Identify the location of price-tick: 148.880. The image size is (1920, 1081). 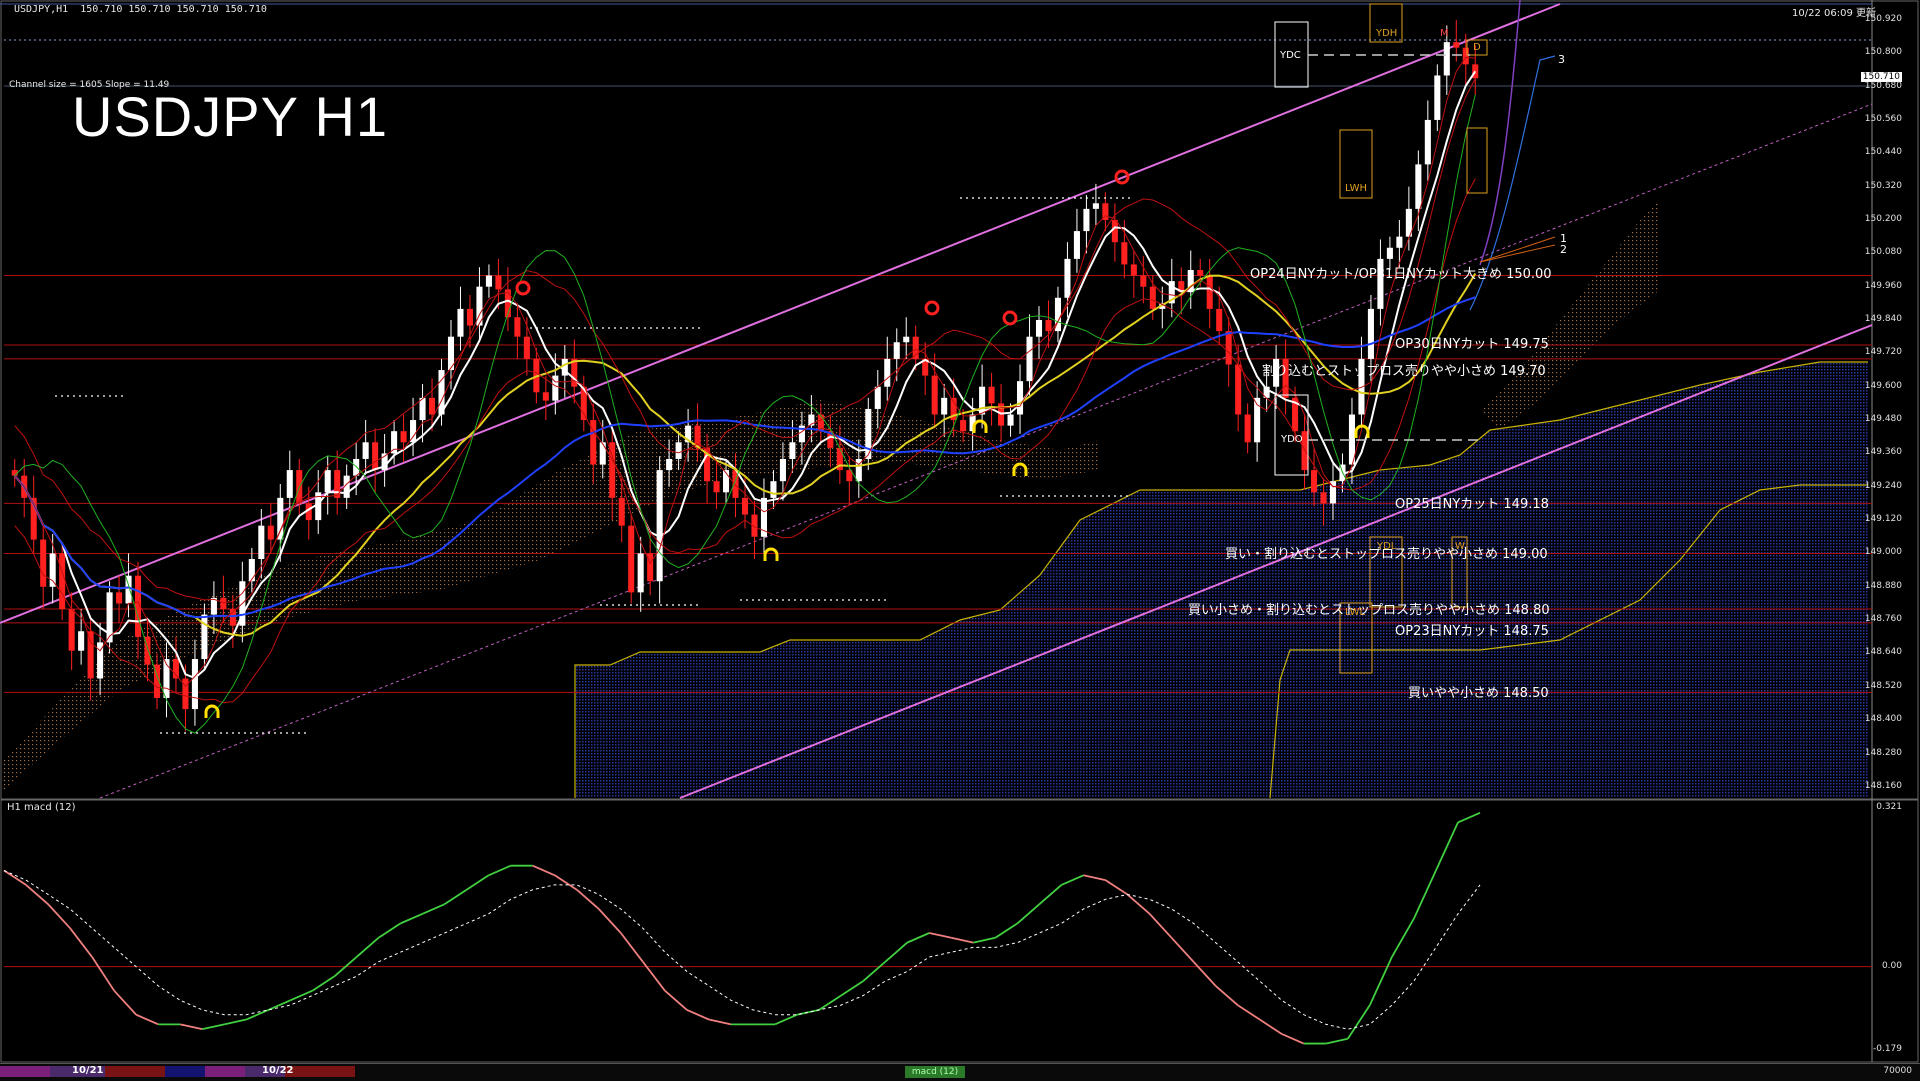
(1883, 585).